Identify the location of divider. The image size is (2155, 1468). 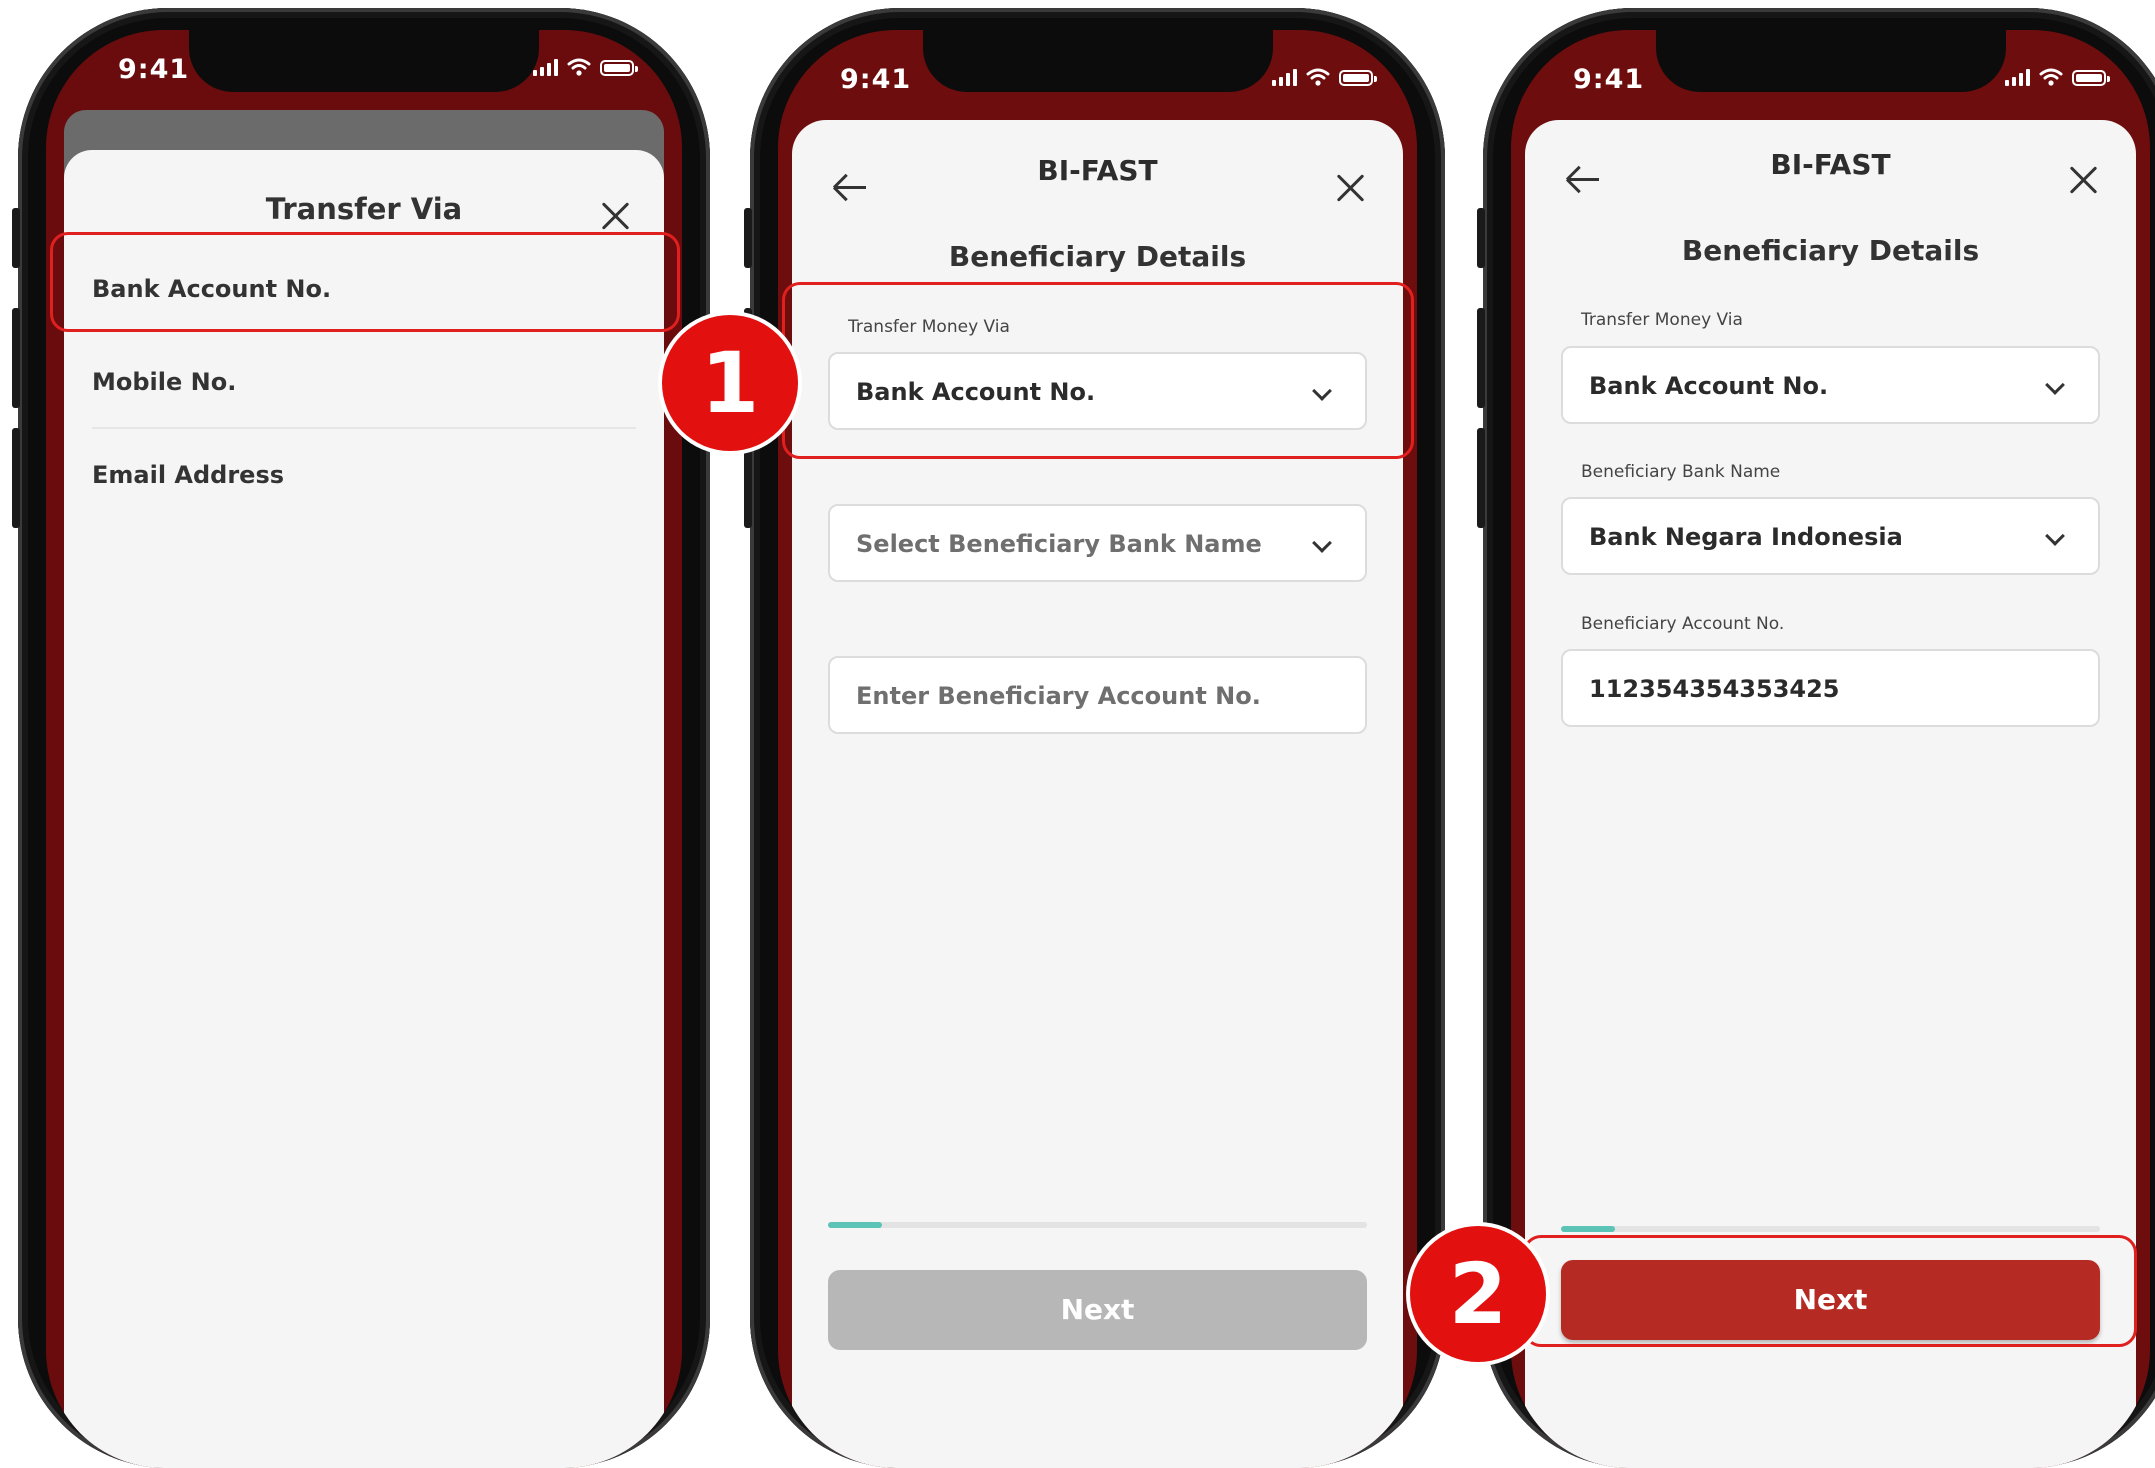
(364, 428).